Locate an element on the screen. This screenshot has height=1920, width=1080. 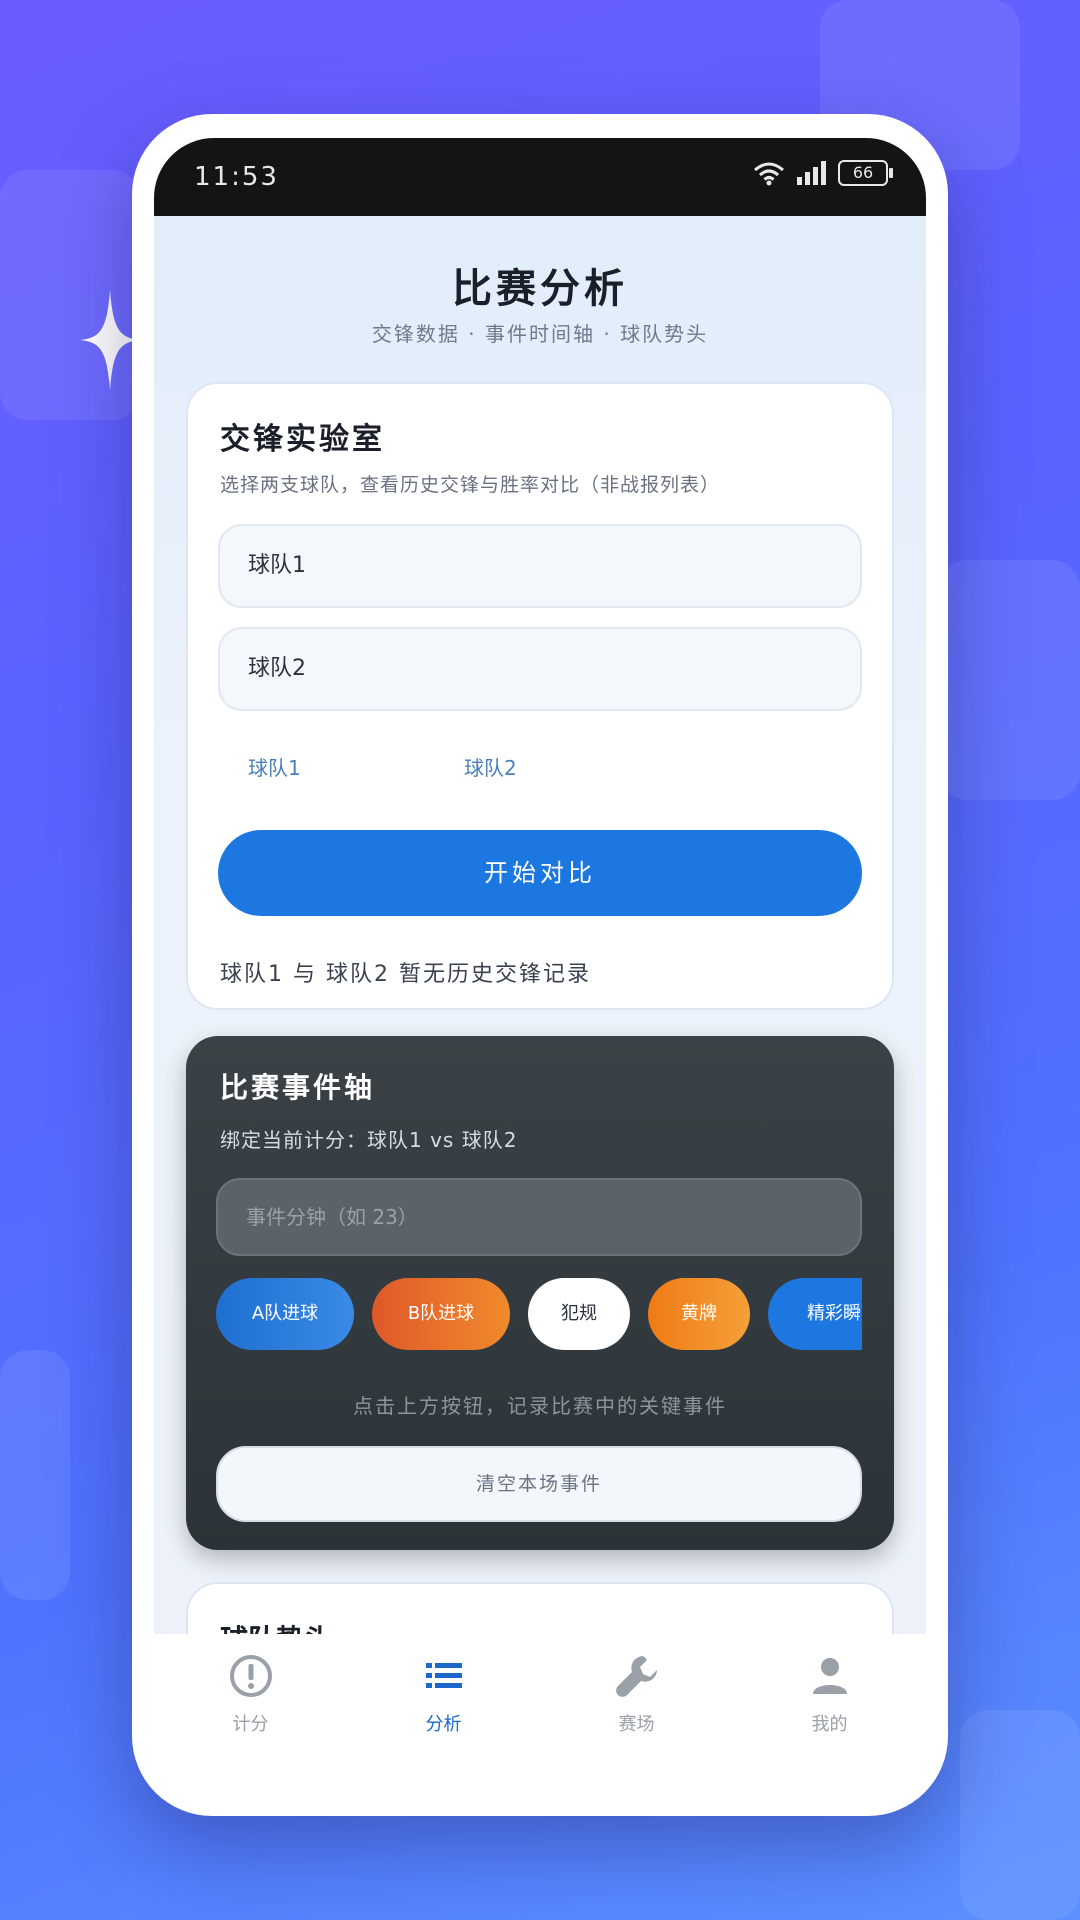
wrench-icon is located at coordinates (636, 1676).